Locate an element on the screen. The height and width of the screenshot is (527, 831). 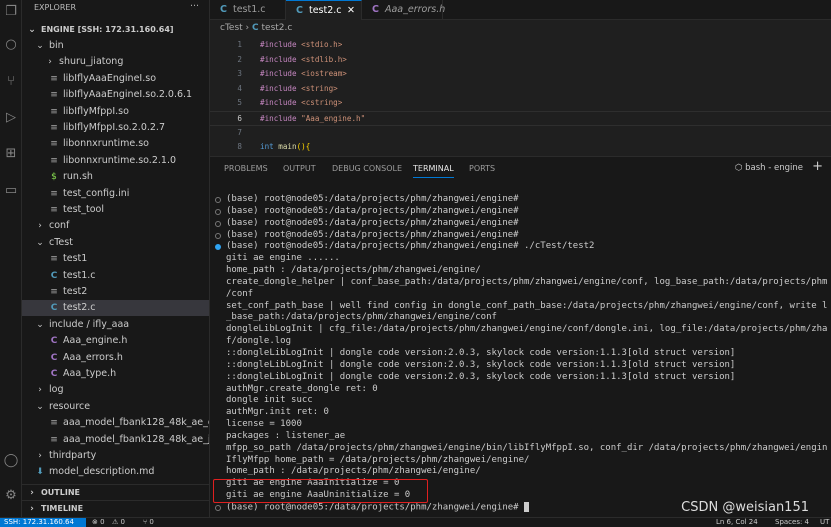
preprocessor-directive: #include is located at coordinates (278, 88).